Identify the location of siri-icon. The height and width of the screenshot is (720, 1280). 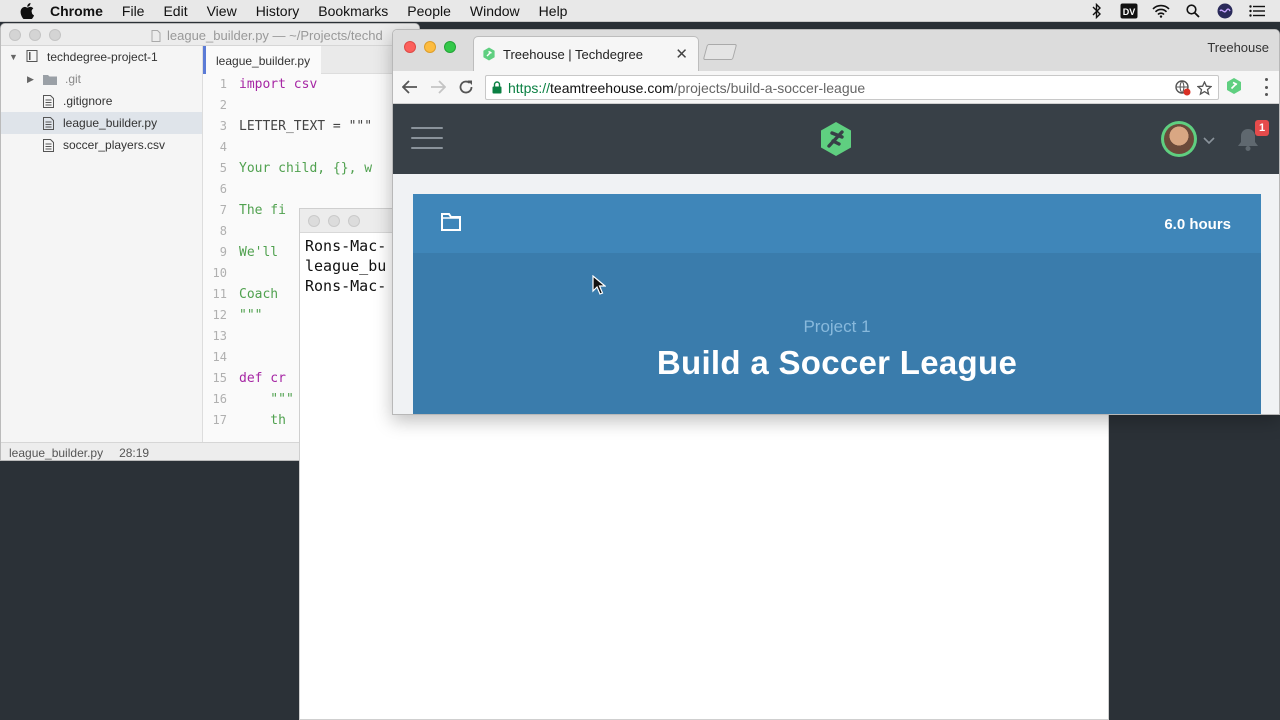
(1225, 11).